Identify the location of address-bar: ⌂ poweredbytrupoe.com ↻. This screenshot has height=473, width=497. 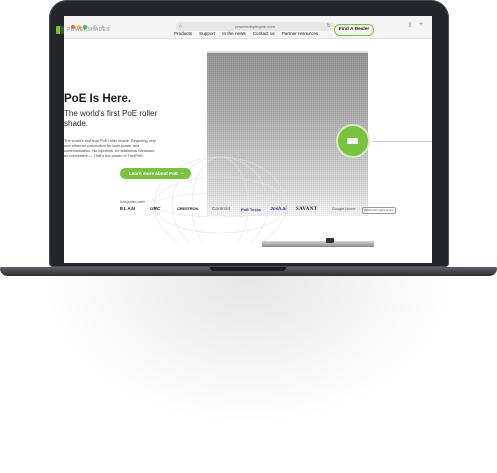
(255, 26).